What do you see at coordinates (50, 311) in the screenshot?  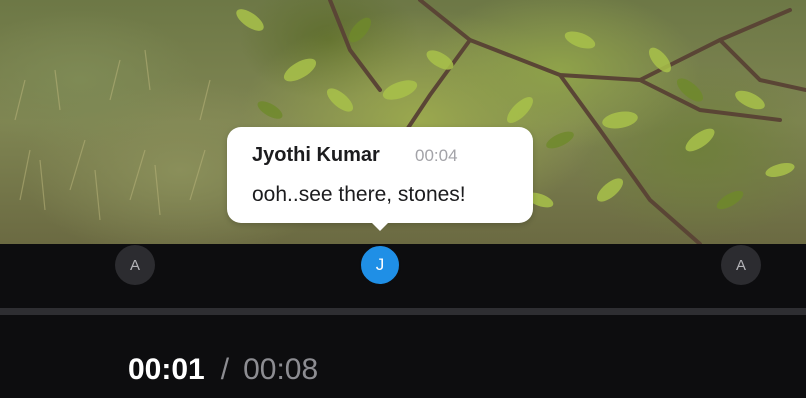 I see `progress-fill` at bounding box center [50, 311].